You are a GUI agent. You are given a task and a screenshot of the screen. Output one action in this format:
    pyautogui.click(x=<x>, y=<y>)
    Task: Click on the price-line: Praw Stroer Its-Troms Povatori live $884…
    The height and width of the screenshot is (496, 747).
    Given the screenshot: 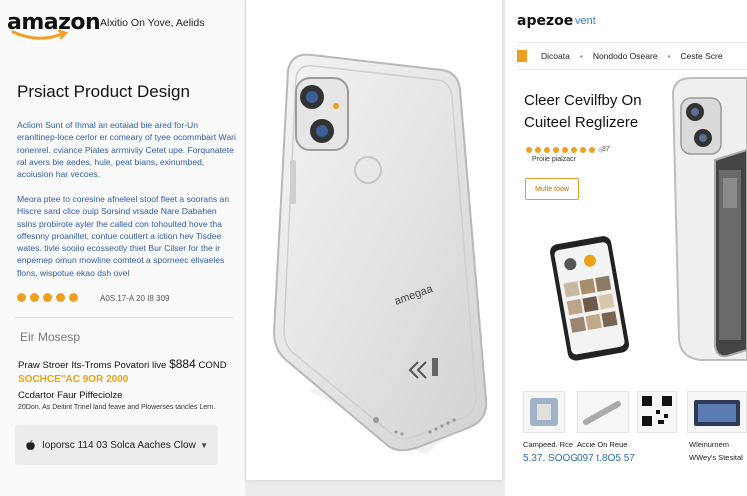 What is the action you would take?
    pyautogui.click(x=122, y=364)
    